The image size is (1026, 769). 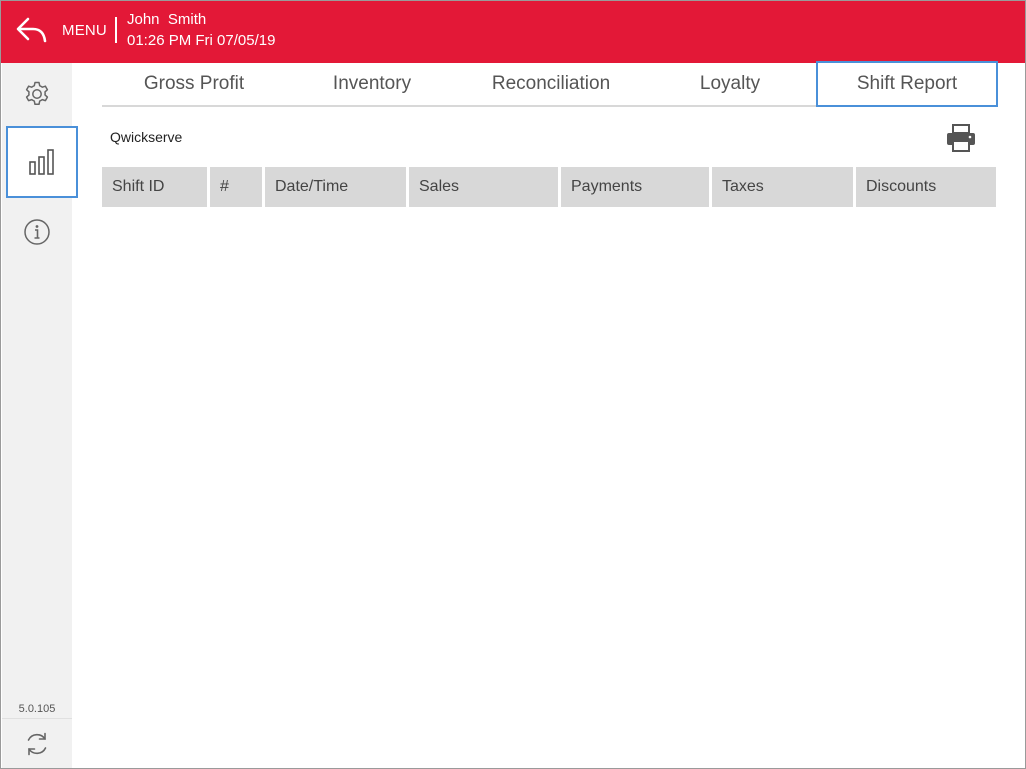 What do you see at coordinates (84, 30) in the screenshot?
I see `menu-button: MENU` at bounding box center [84, 30].